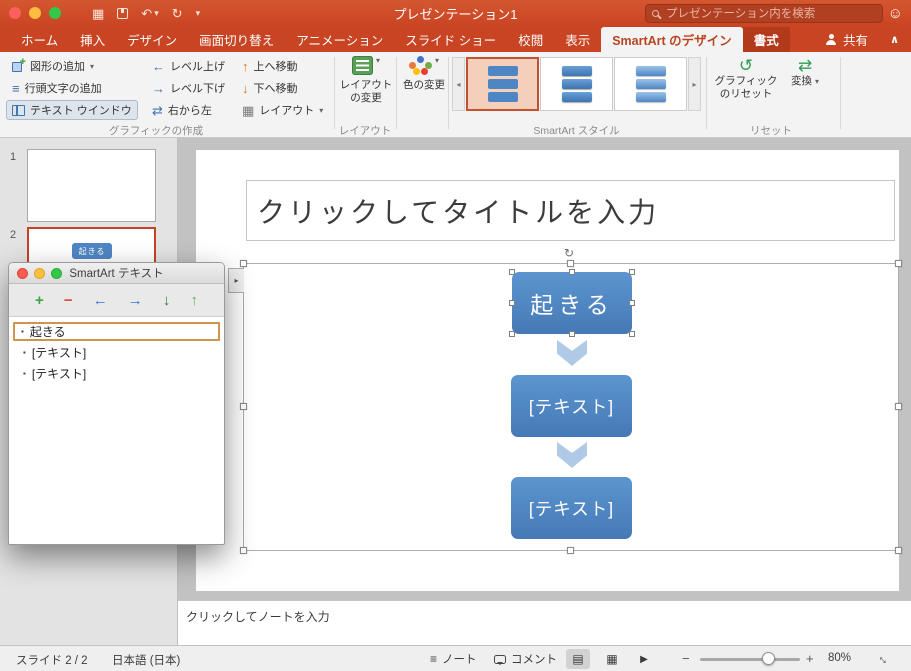 The image size is (911, 671). Describe the element at coordinates (182, 110) in the screenshot. I see `right-to-left-button: ⇄ 右から左` at that location.